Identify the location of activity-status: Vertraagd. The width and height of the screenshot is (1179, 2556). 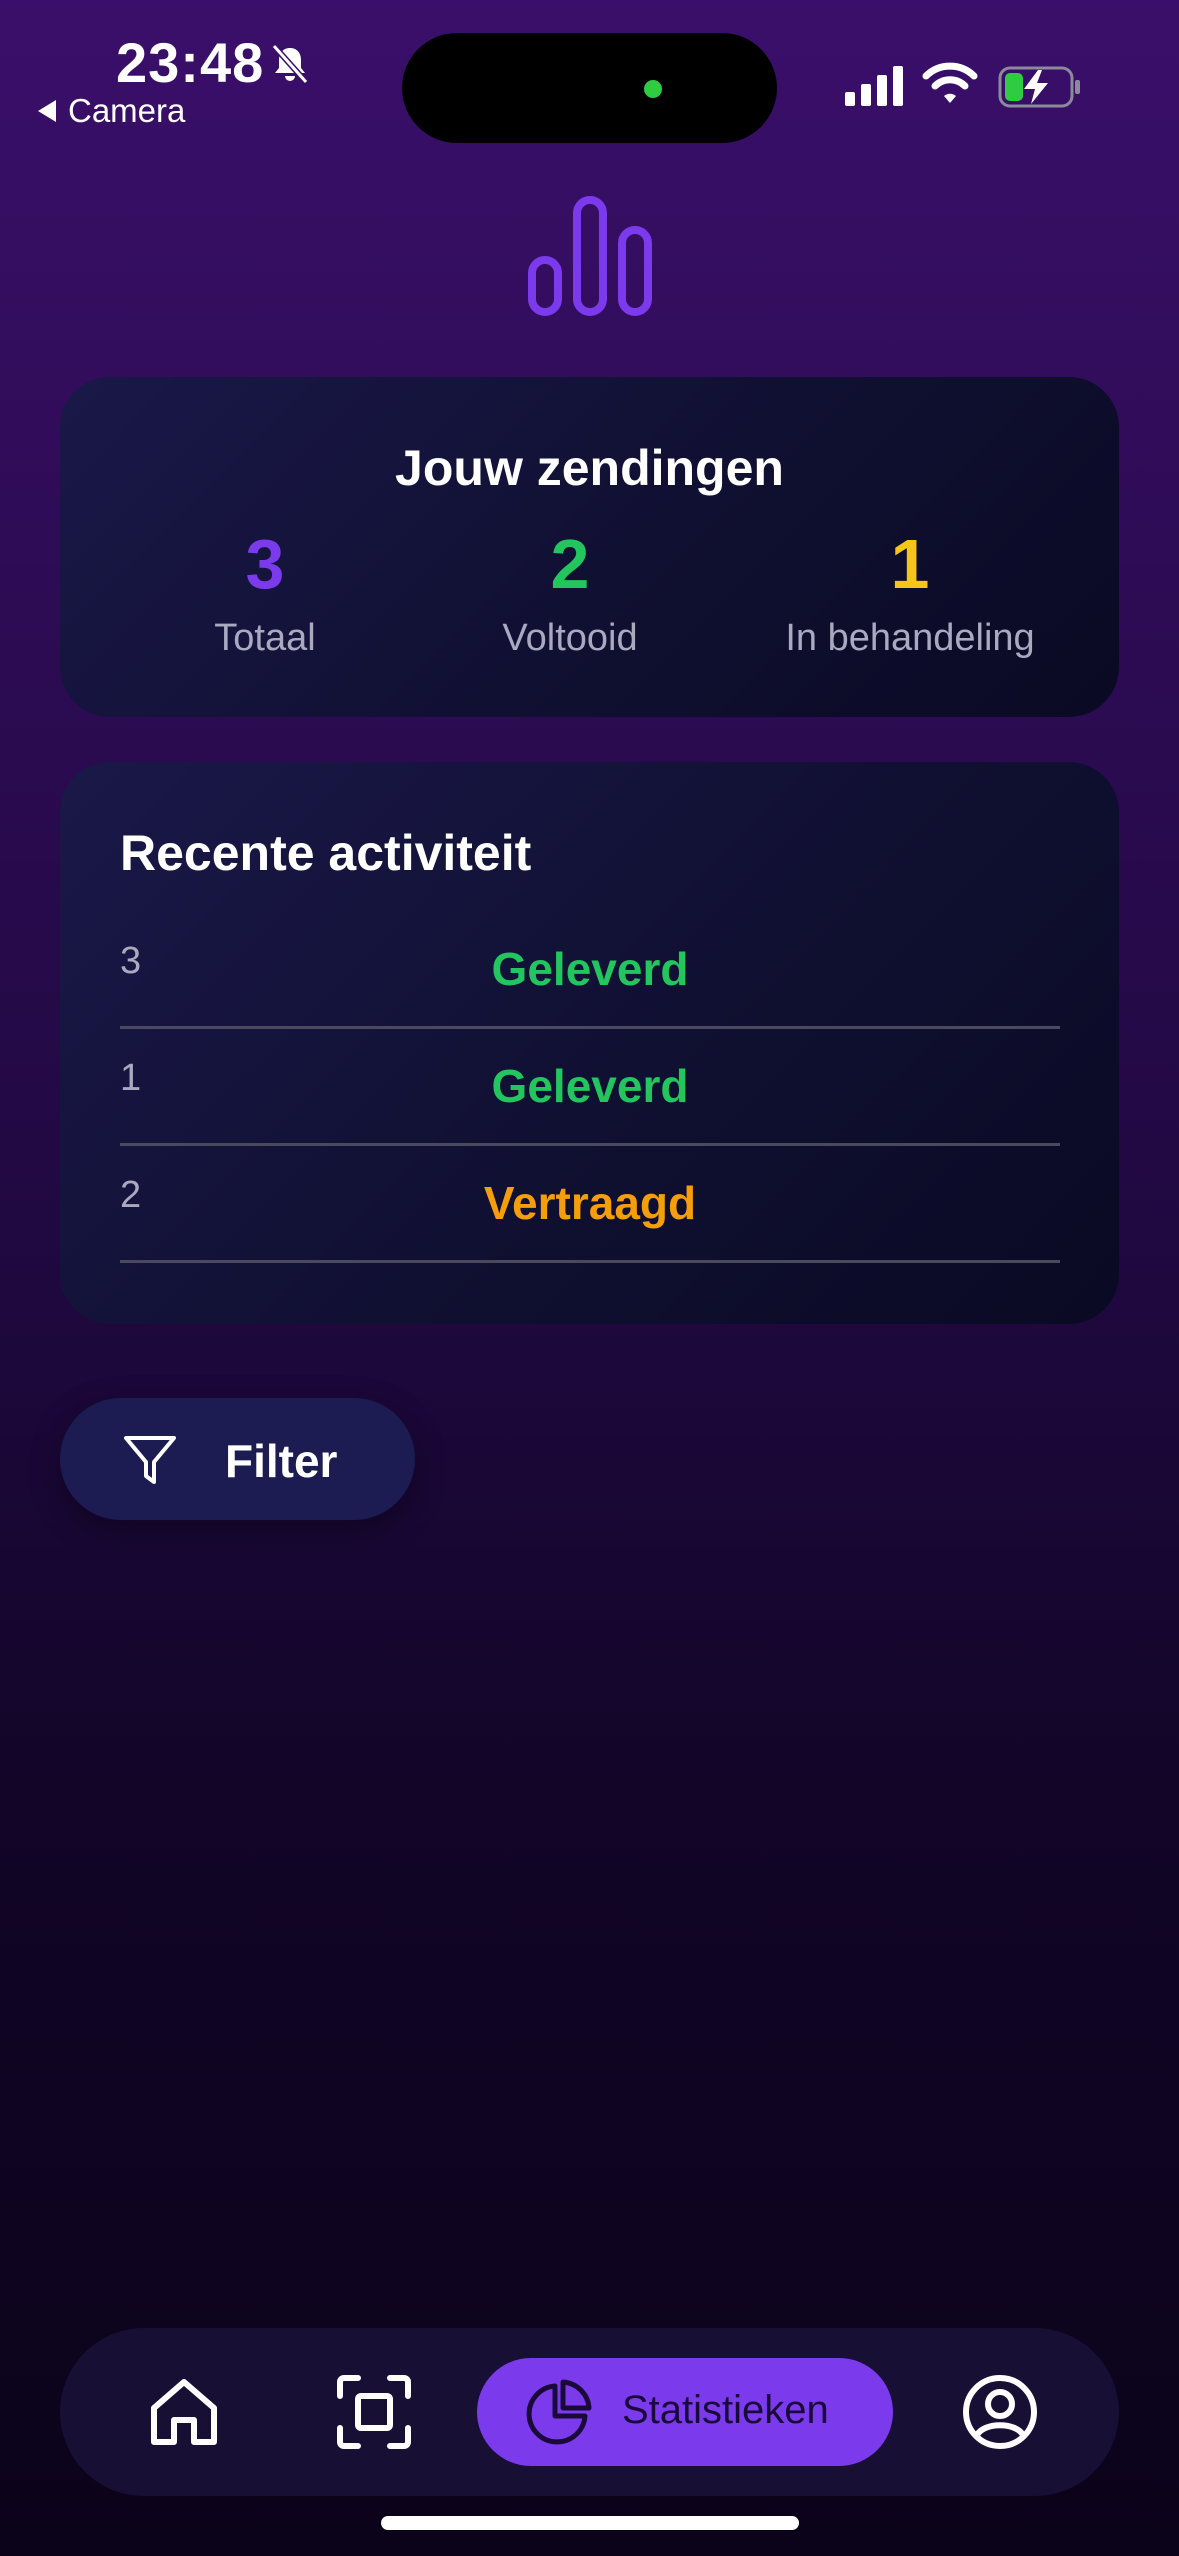
(590, 1203).